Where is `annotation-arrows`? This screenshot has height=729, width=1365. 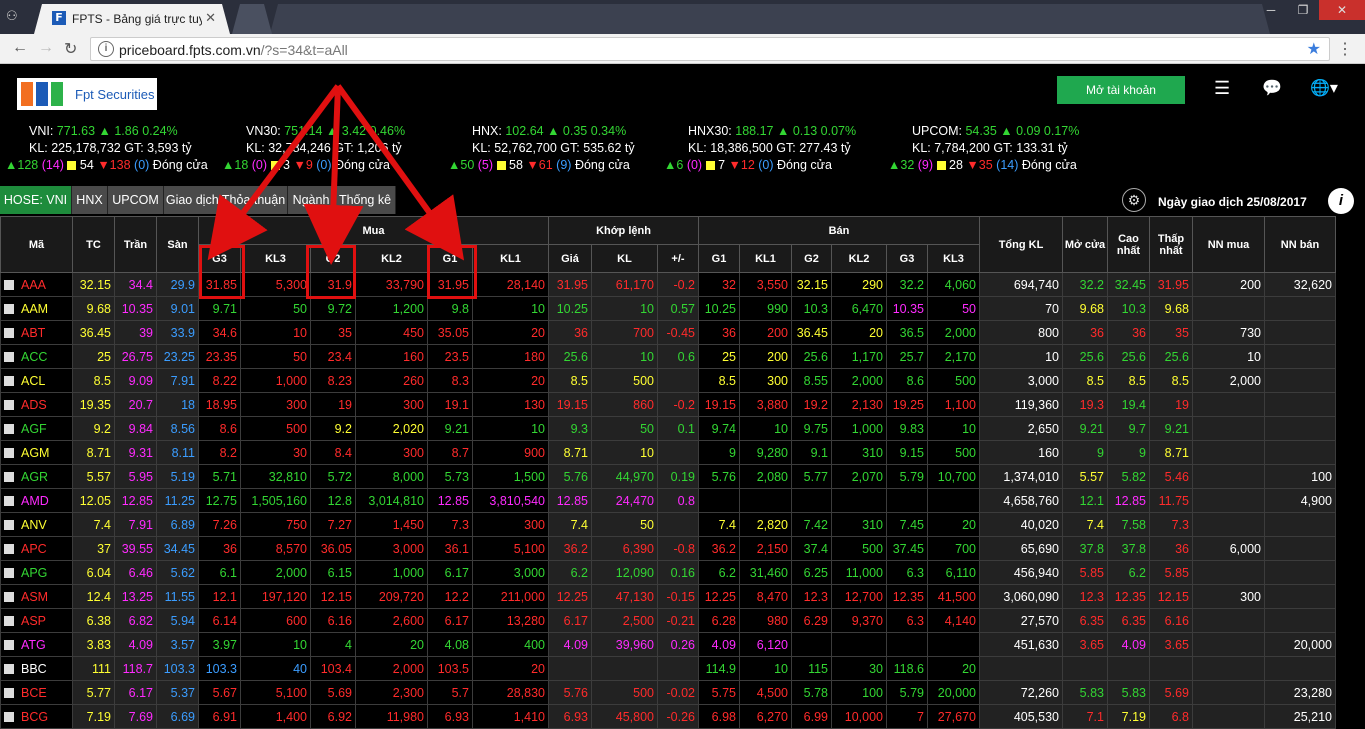 annotation-arrows is located at coordinates (336, 174).